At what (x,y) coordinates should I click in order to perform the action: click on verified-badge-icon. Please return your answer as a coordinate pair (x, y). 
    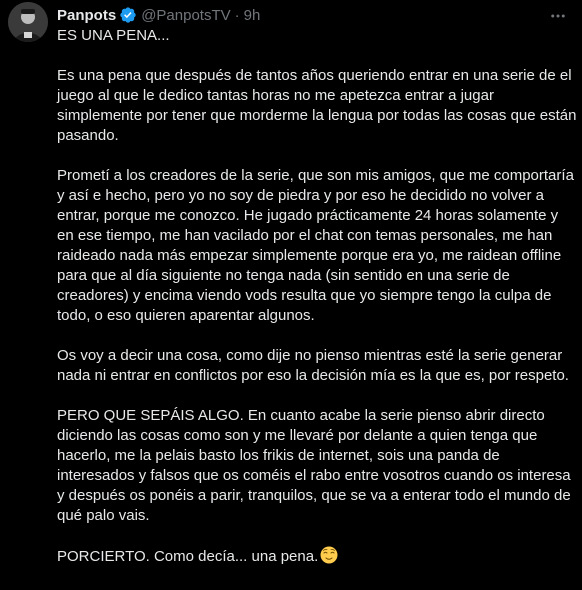
    Looking at the image, I should click on (128, 15).